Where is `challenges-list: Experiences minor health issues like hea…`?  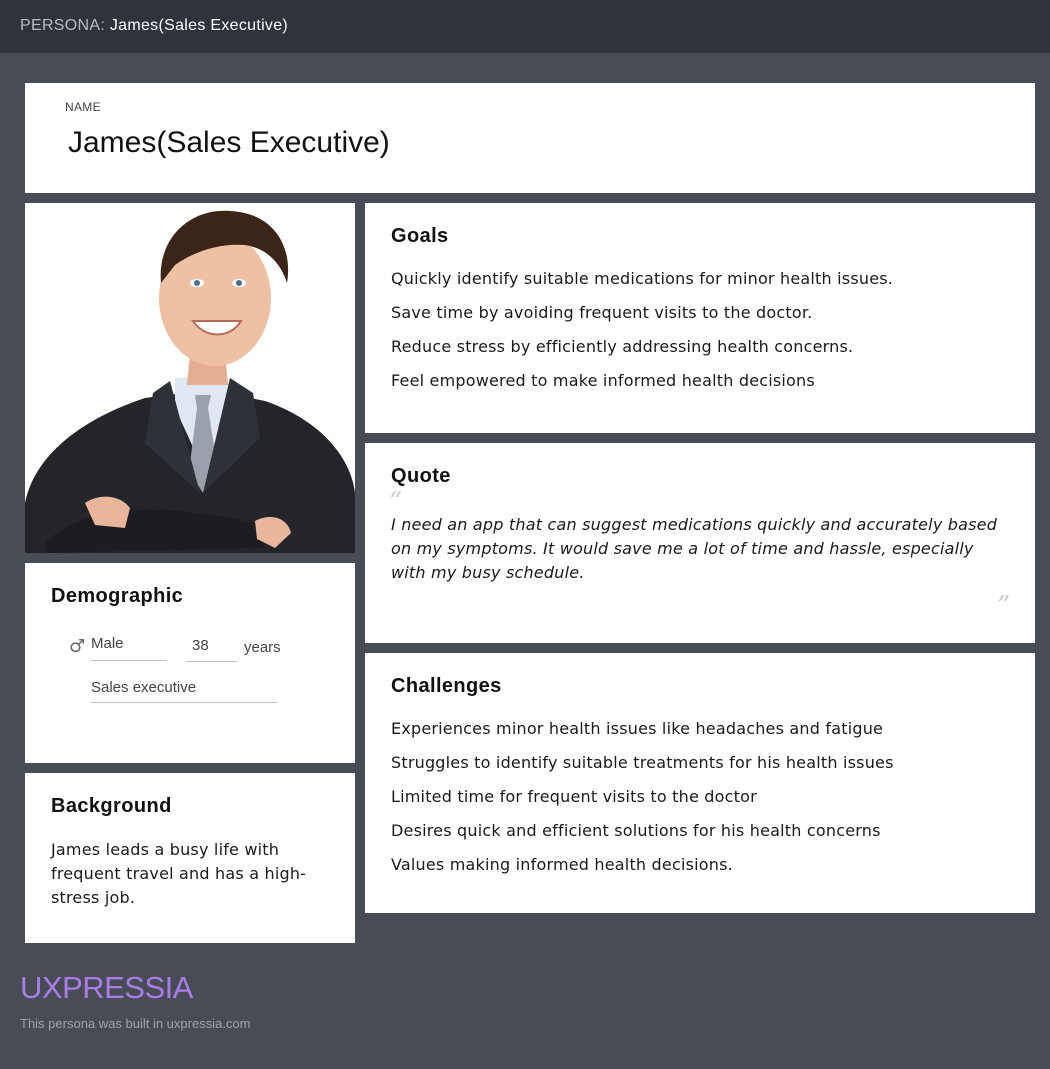 challenges-list: Experiences minor health issues like hea… is located at coordinates (642, 803).